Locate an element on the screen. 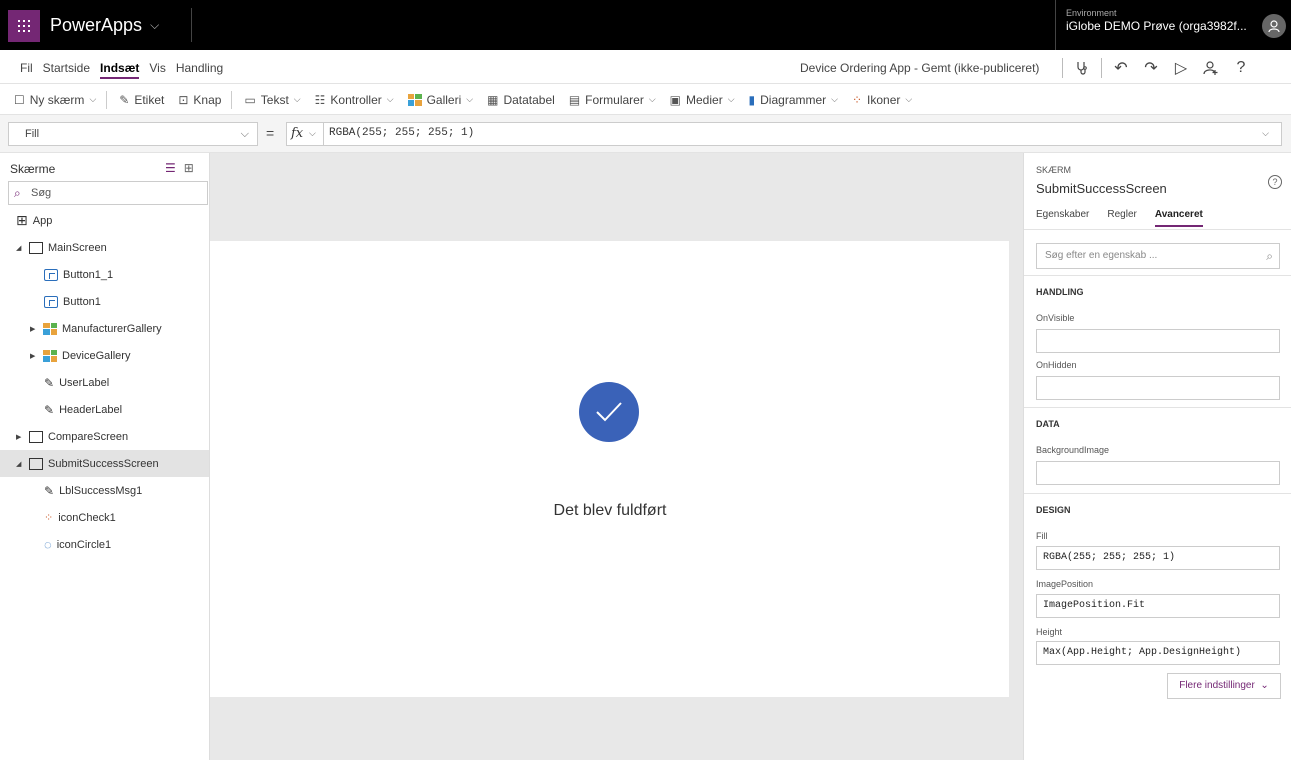  tree-node-manufacturergallery: ▶ ManufacturerGallery is located at coordinates (104, 328).